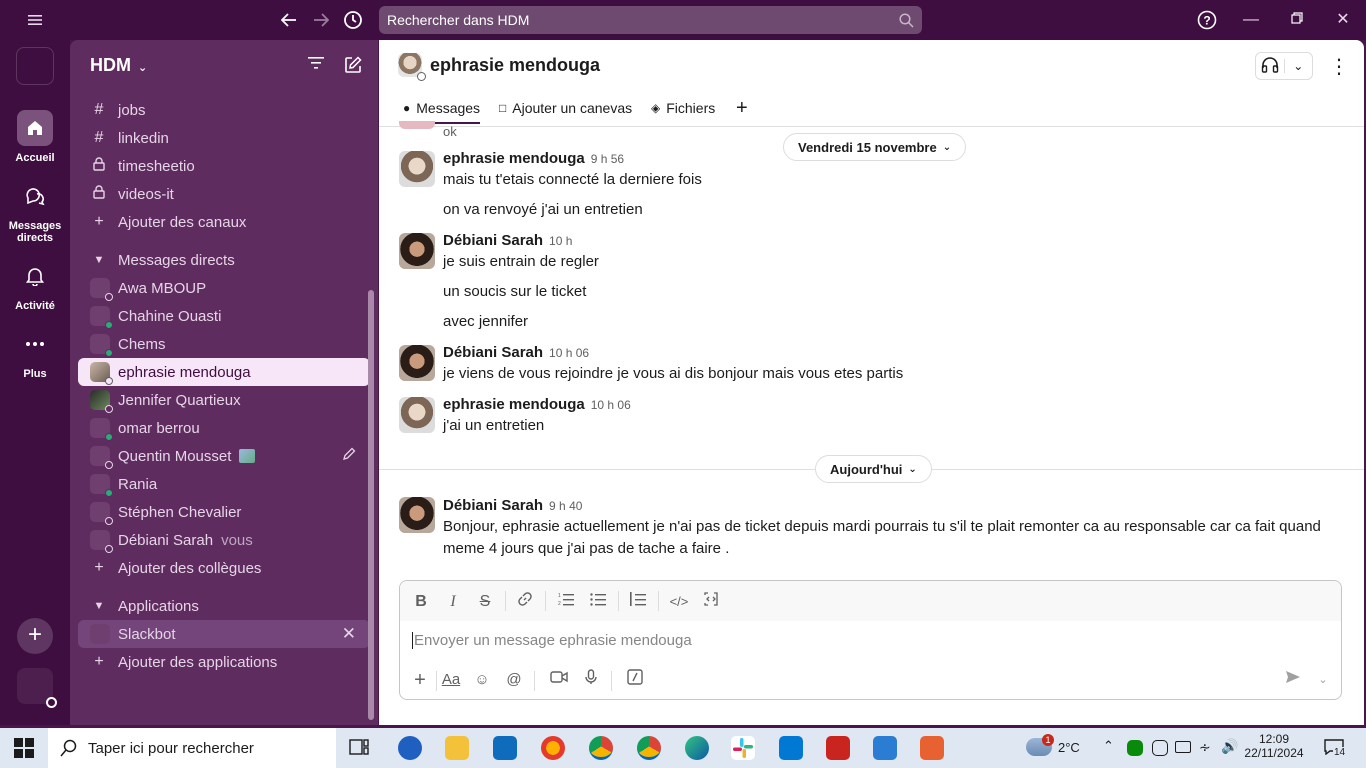 The height and width of the screenshot is (768, 1366). I want to click on message-author: Débiani Sarah 10 h 06, so click(516, 352).